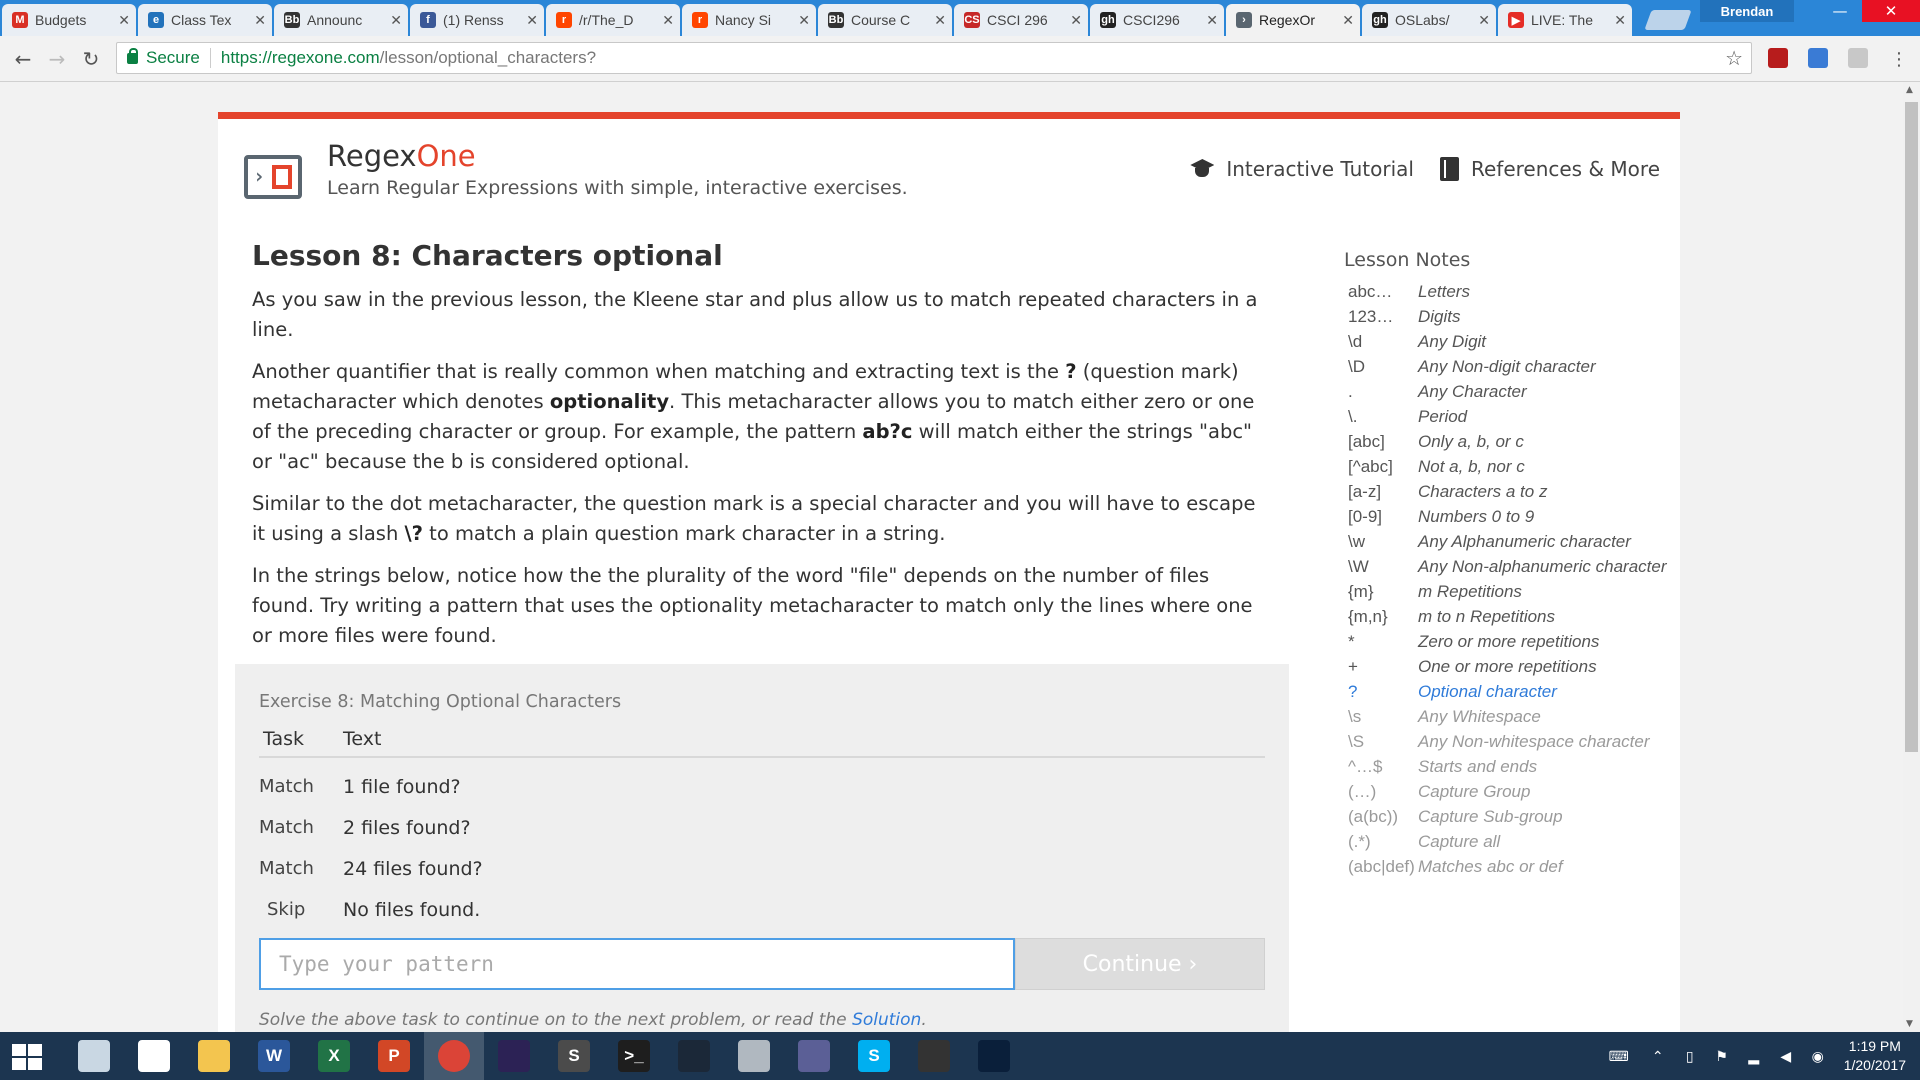 The image size is (1920, 1080). Describe the element at coordinates (1509, 816) in the screenshot. I see `lesson-note-item: (a(bc)) Capture Sub-group` at that location.